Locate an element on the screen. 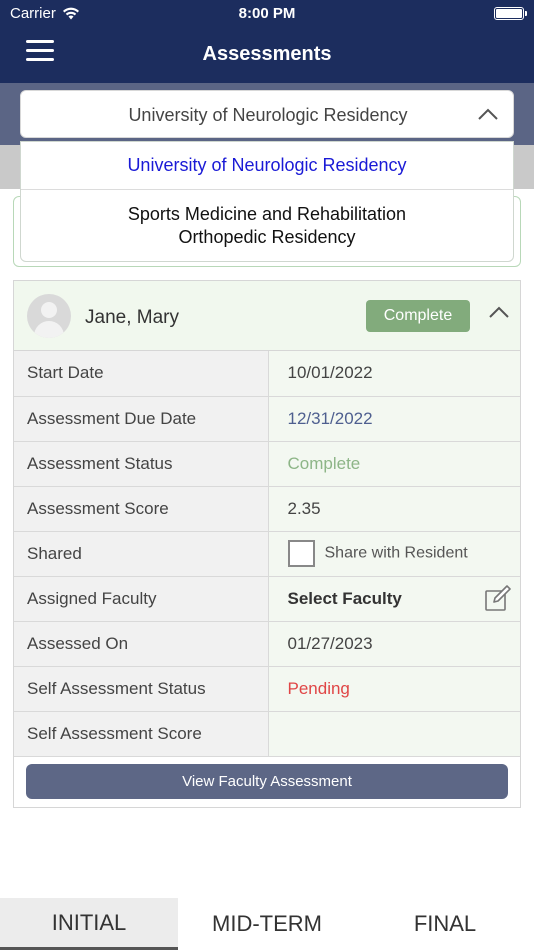 The width and height of the screenshot is (534, 950). share-with-resident-checkbox is located at coordinates (301, 553).